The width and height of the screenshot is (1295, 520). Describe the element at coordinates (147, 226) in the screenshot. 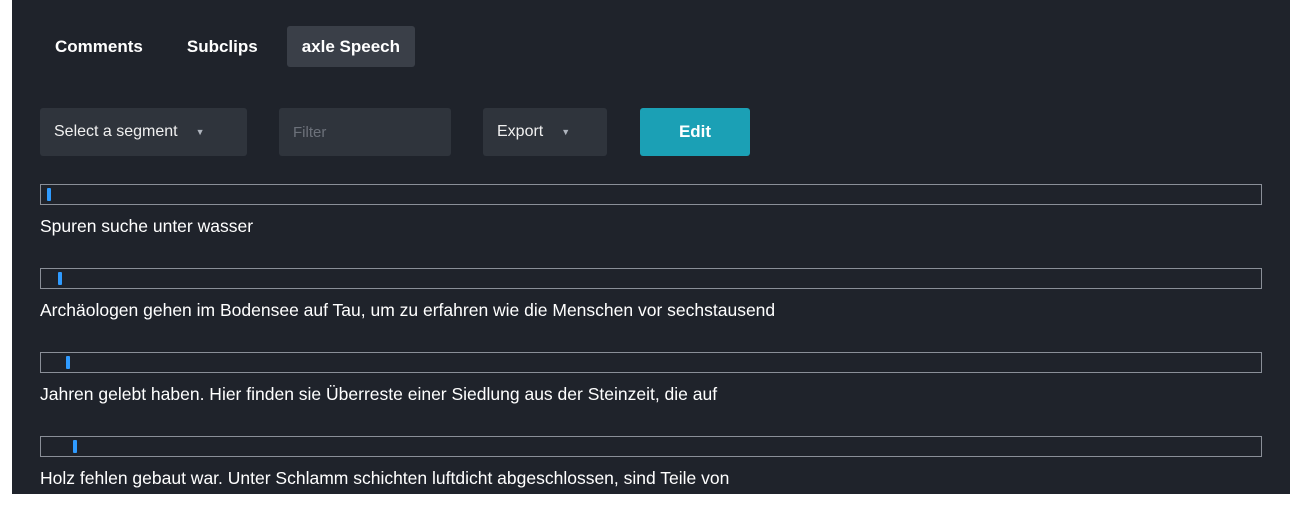

I see `segment-text: Spuren suche unter wasser` at that location.